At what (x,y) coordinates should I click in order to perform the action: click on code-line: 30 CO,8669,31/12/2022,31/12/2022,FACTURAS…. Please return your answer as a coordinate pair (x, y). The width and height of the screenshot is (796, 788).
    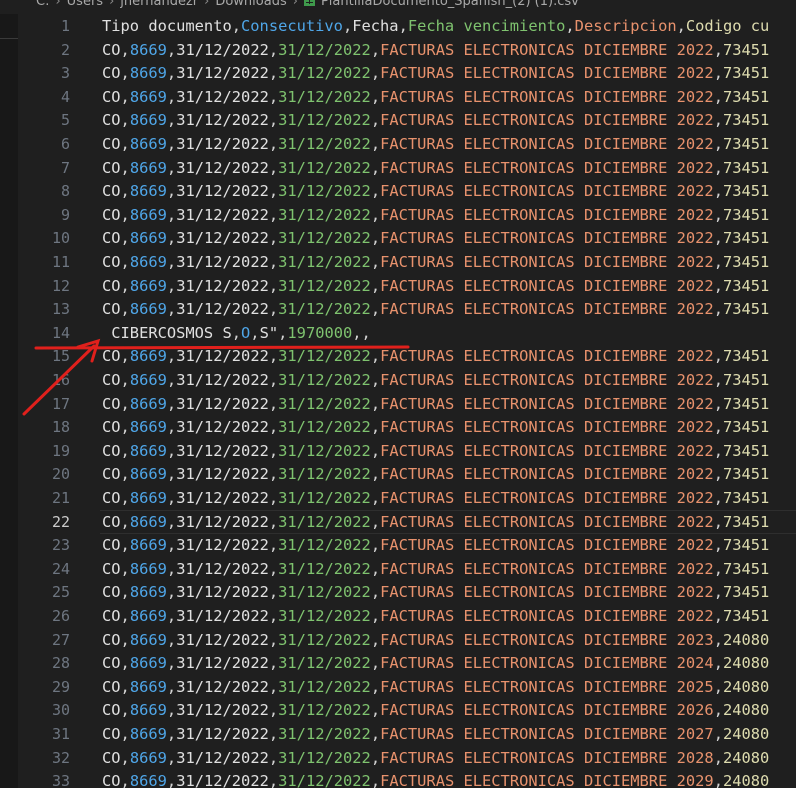
    Looking at the image, I should click on (407, 710).